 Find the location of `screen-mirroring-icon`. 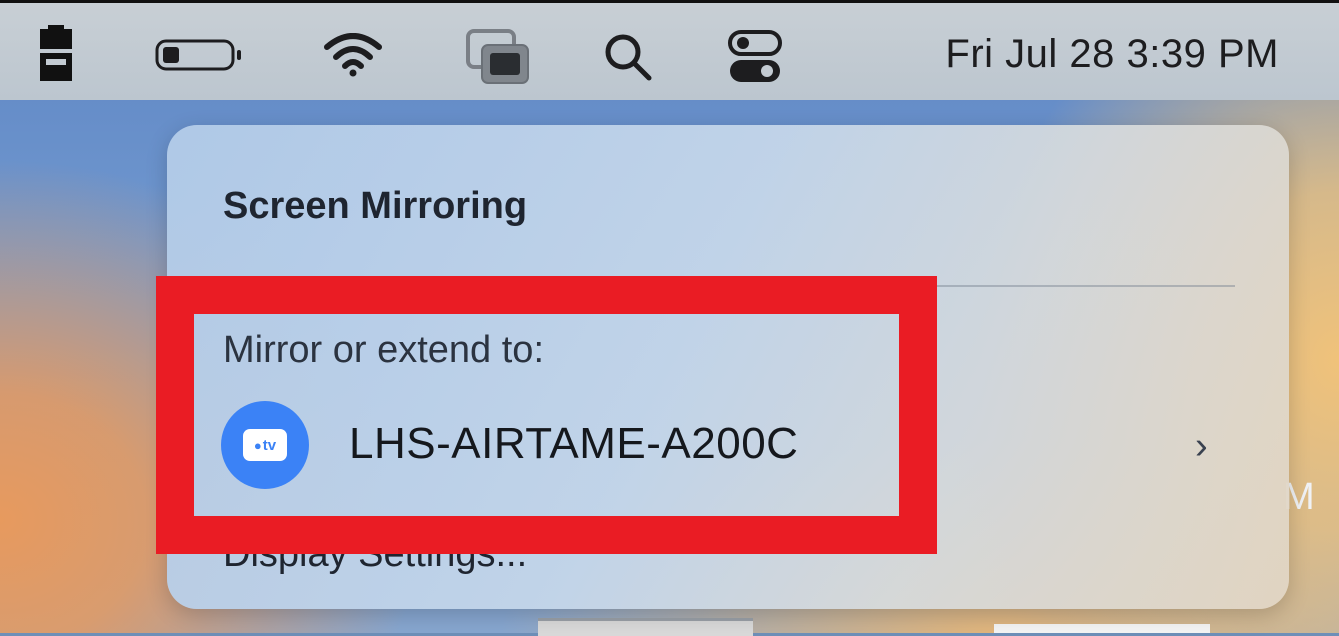

screen-mirroring-icon is located at coordinates (498, 59).